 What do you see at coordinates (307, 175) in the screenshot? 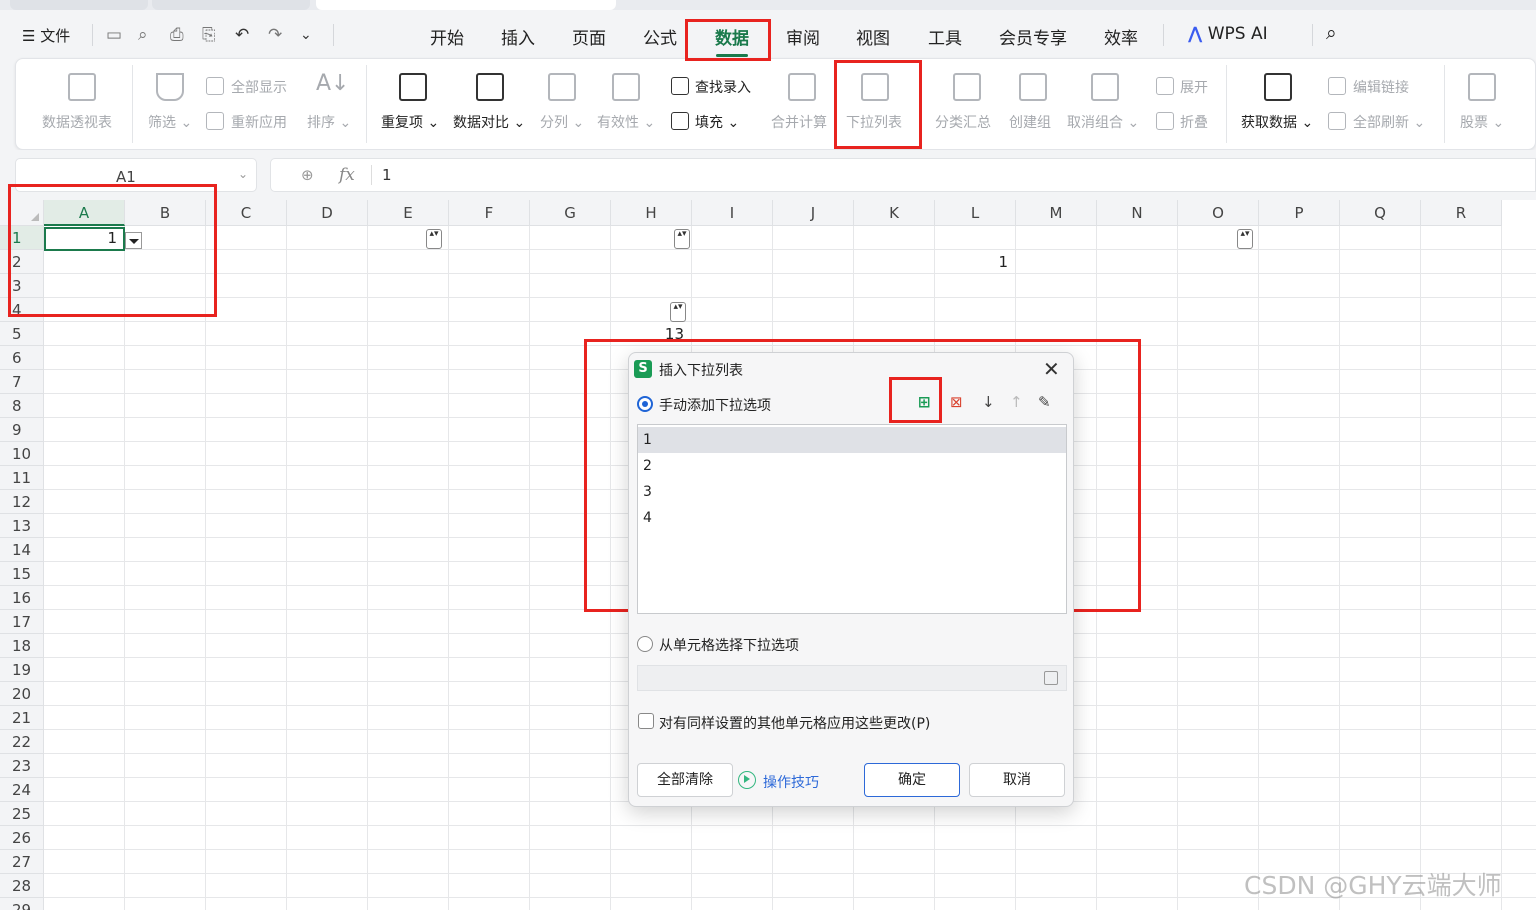
I see `zoom-icon: ⊕` at bounding box center [307, 175].